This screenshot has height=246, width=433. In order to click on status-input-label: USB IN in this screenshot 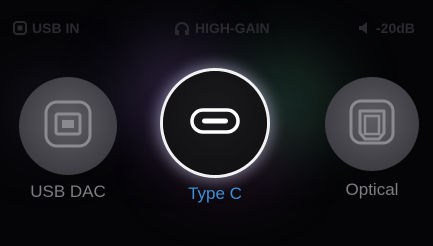, I will do `click(56, 28)`.